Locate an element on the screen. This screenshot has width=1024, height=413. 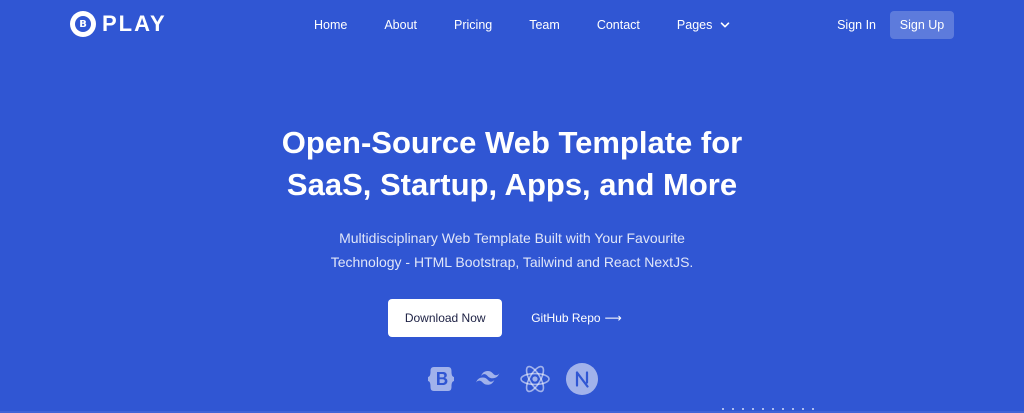
logo-letter: B is located at coordinates (83, 24).